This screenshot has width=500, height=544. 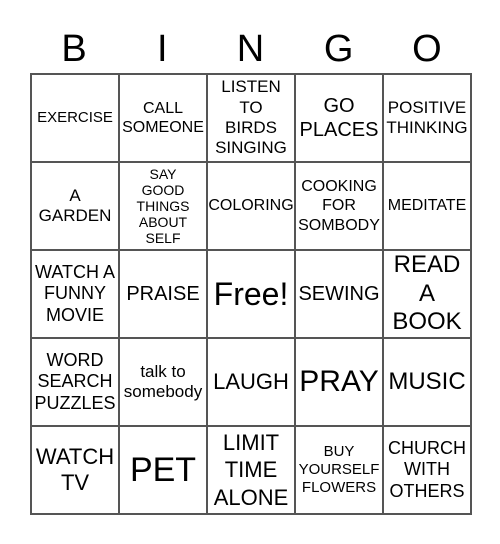 What do you see at coordinates (75, 118) in the screenshot?
I see `bingo-cell: EXERCISE` at bounding box center [75, 118].